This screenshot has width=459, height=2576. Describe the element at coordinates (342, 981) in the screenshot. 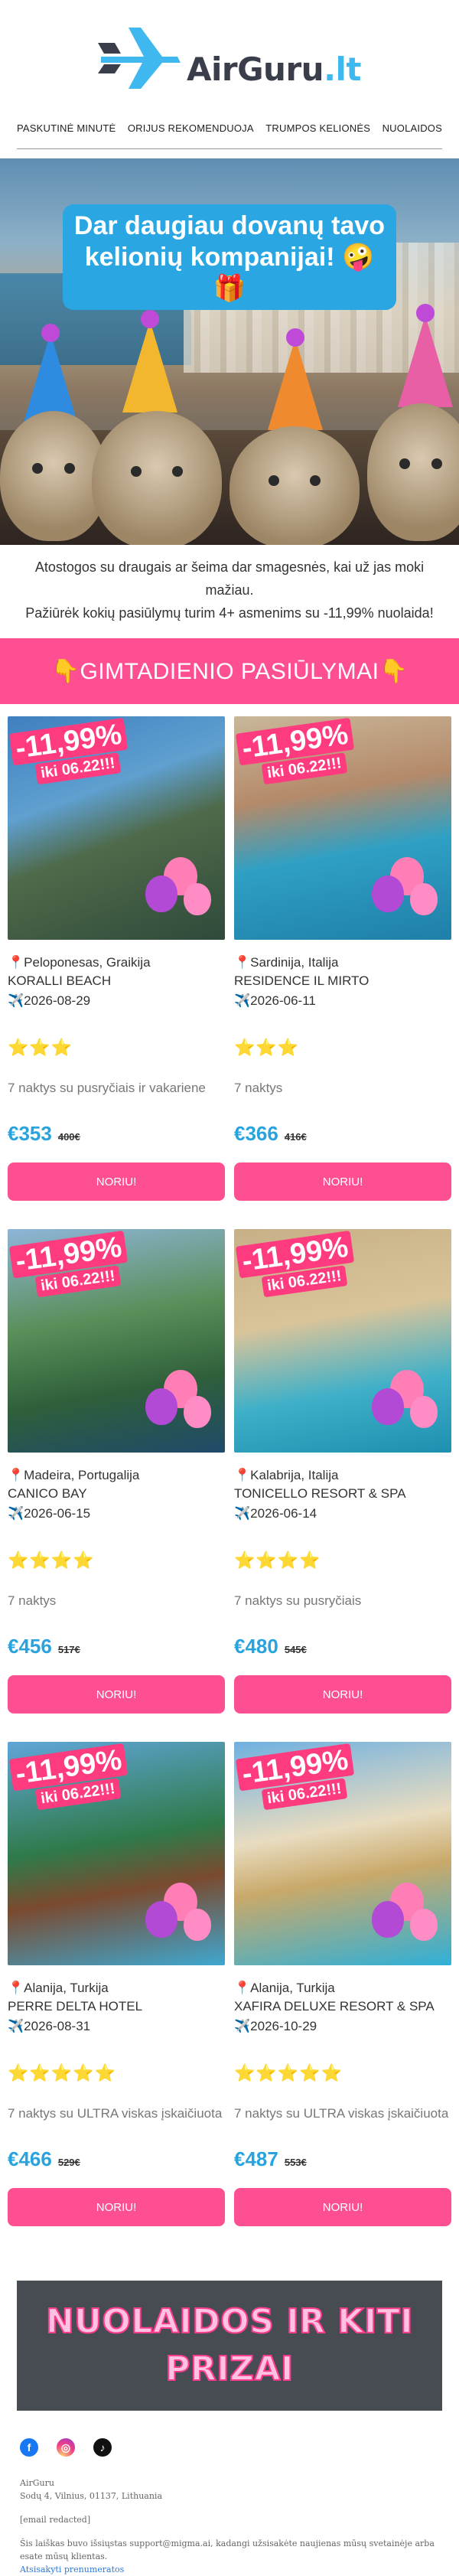

I see `offer-hotel-name: RESIDENCE IL MIRTO` at that location.